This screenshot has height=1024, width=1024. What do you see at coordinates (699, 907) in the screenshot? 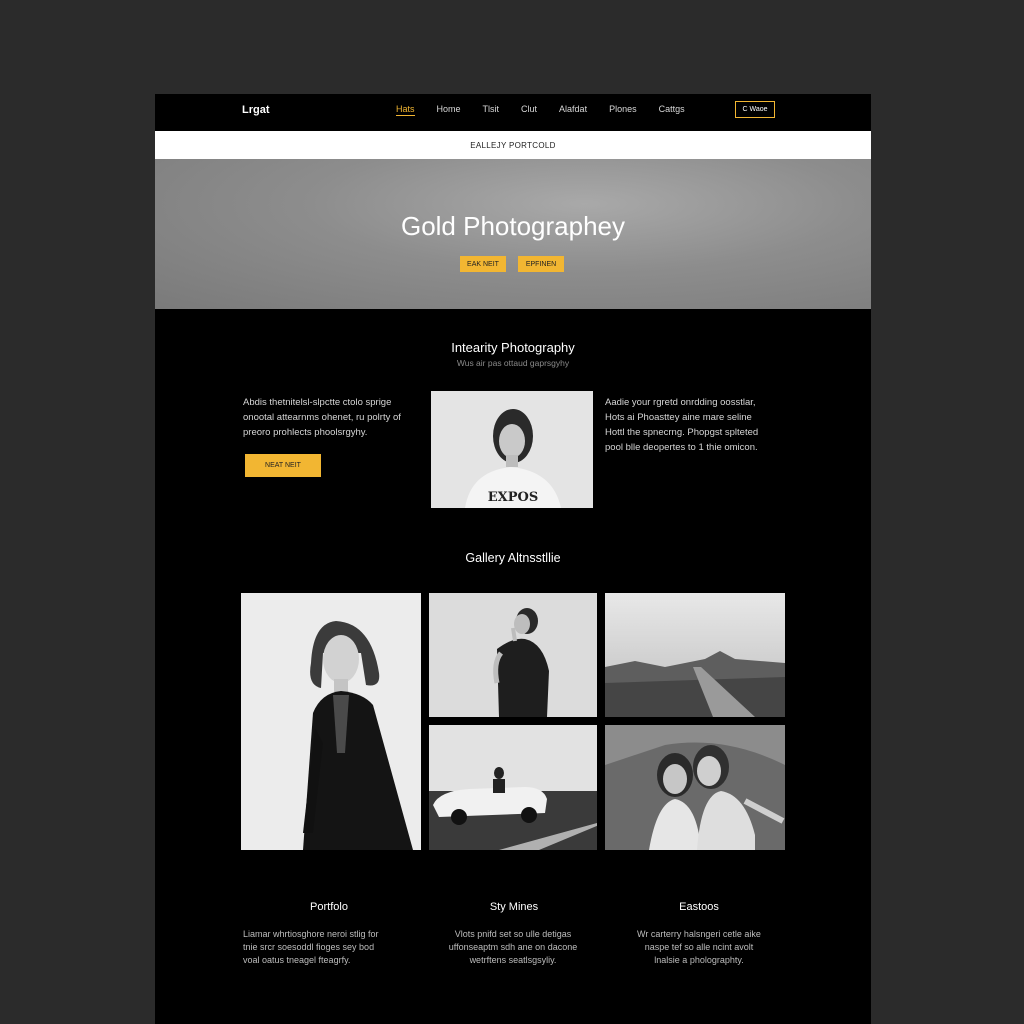
I see `column-title-eastoos: Eastoos` at bounding box center [699, 907].